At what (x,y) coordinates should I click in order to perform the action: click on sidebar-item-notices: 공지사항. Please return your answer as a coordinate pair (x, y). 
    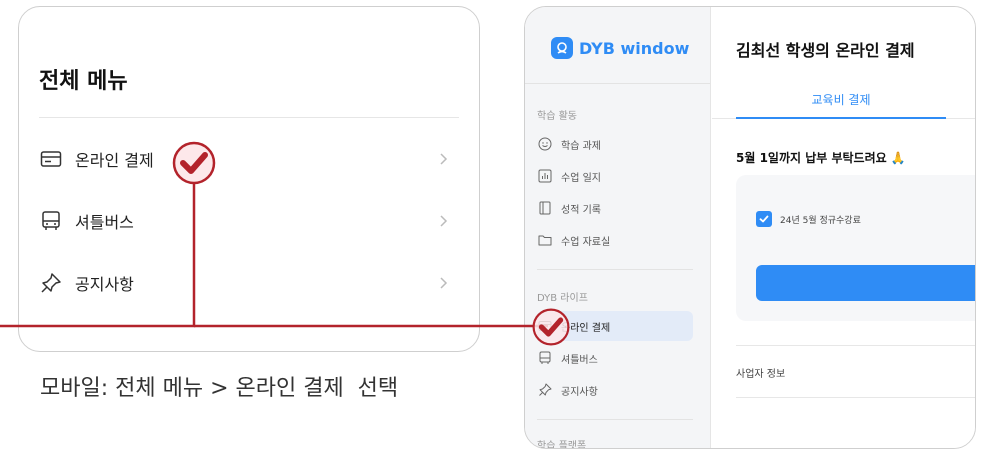
    Looking at the image, I should click on (615, 390).